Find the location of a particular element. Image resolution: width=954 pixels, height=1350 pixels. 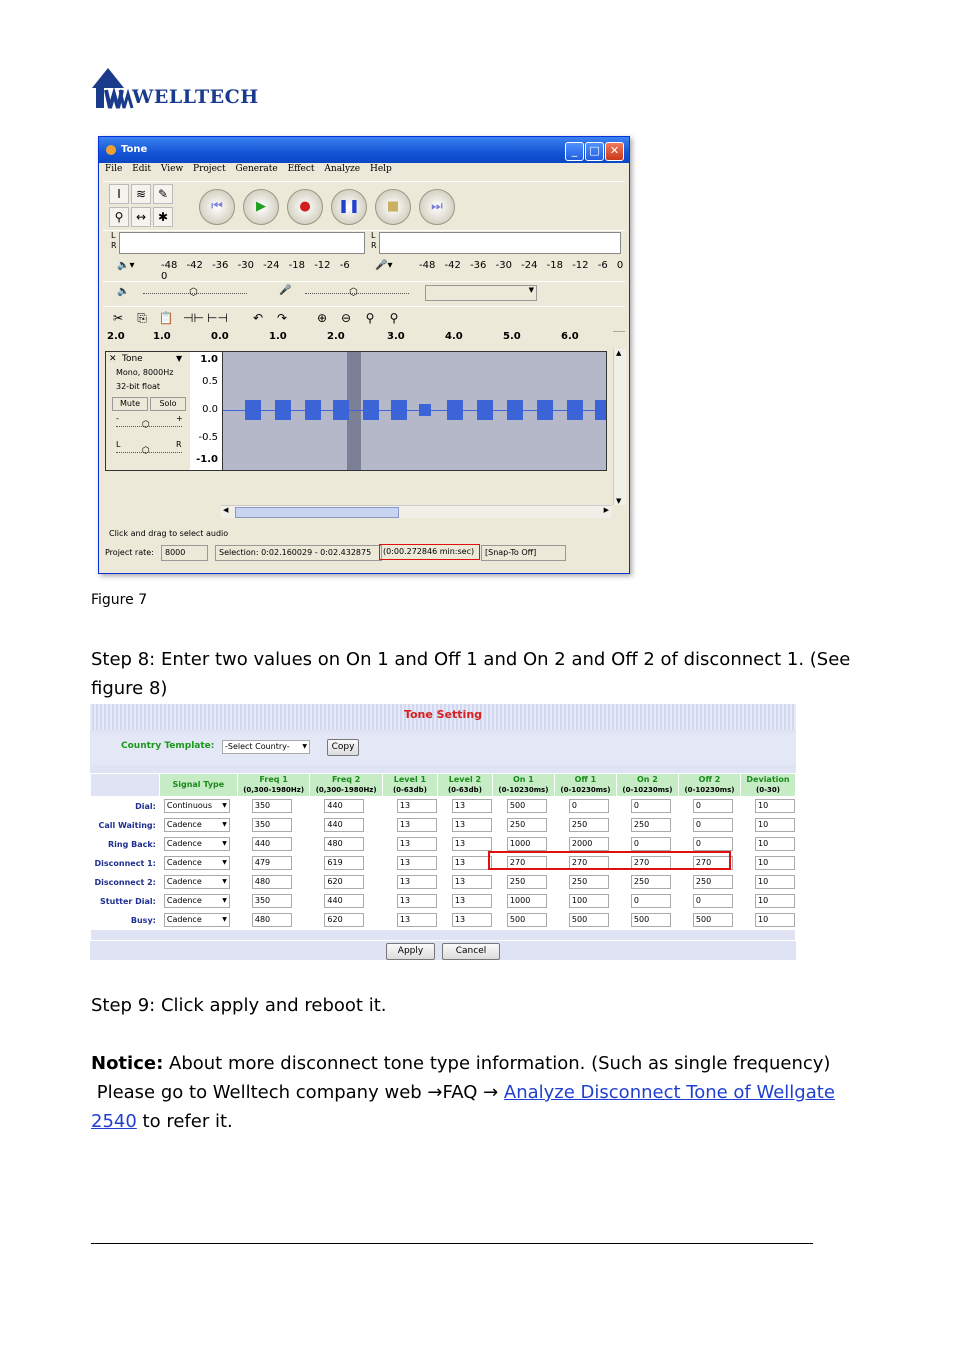

skip-end-icon: ⏭ is located at coordinates (437, 207).